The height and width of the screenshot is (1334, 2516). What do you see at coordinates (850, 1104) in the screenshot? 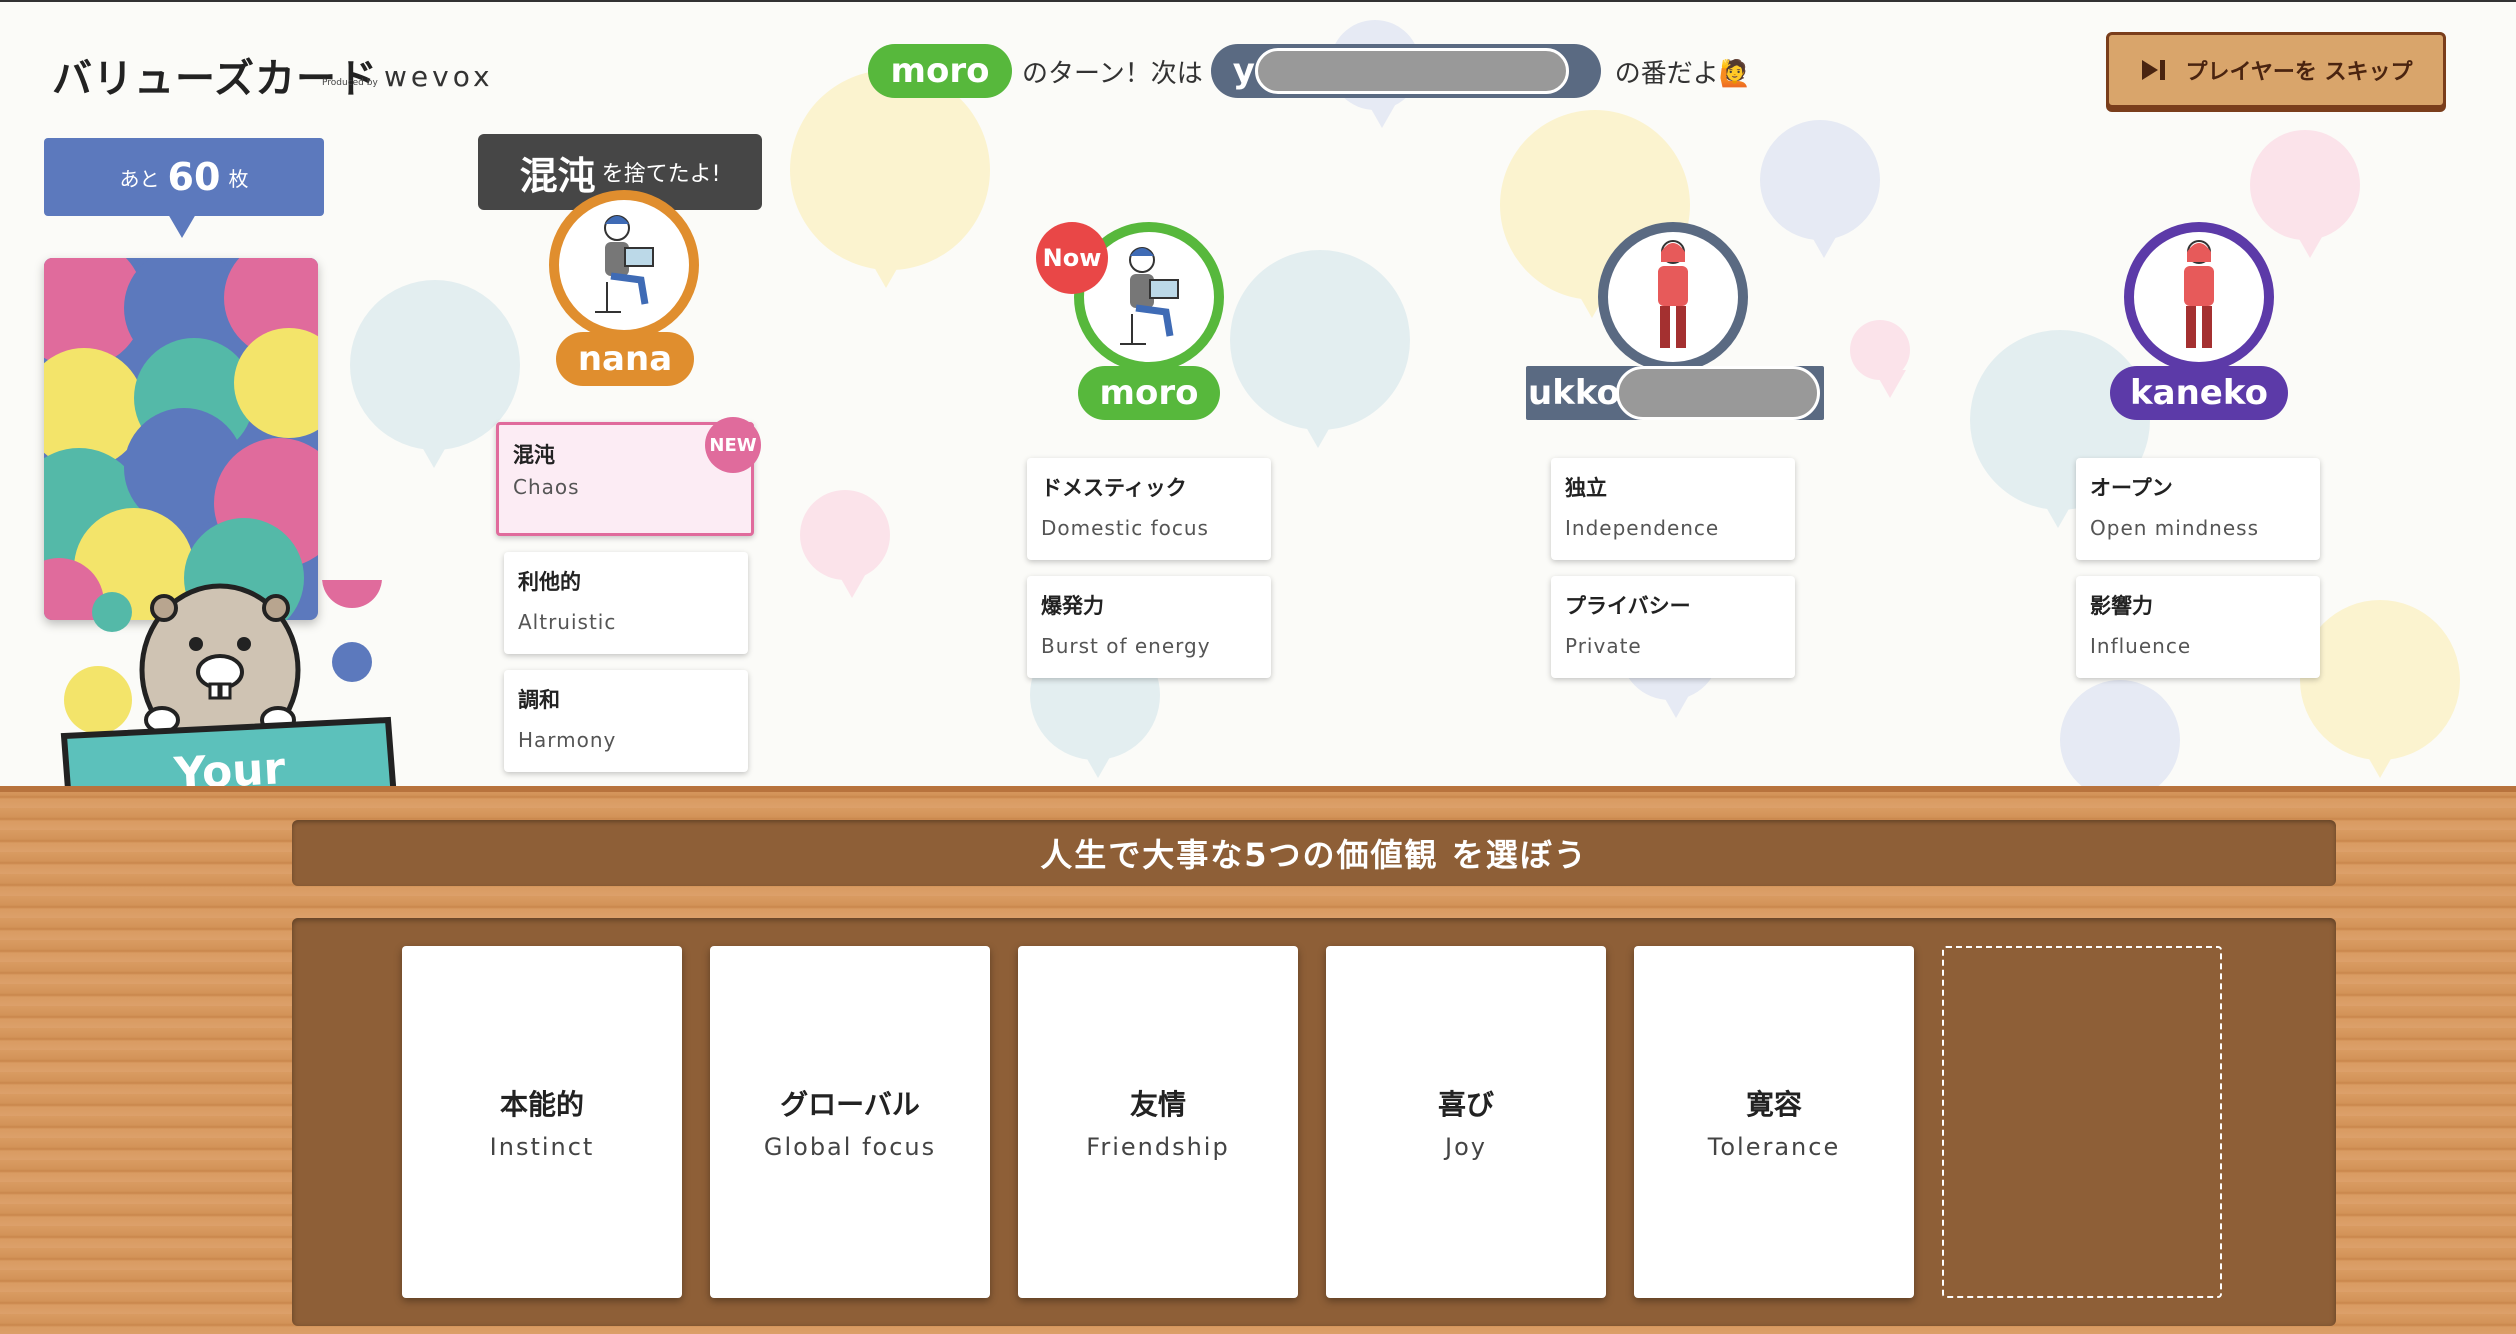
I see `card-jp: グローバル` at bounding box center [850, 1104].